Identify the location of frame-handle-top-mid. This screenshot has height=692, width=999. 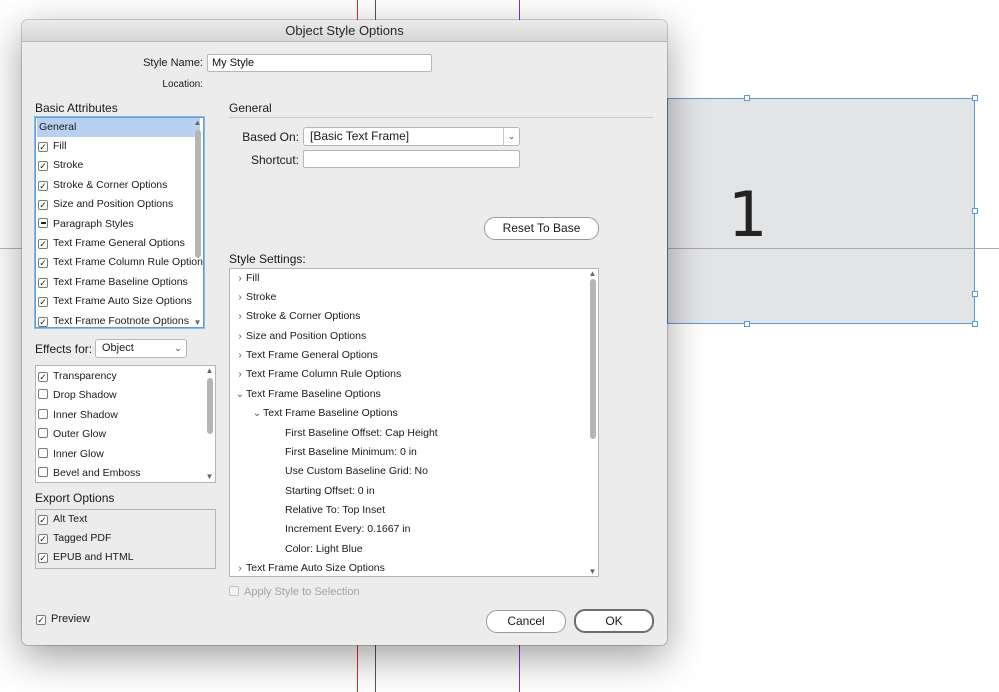
(747, 98).